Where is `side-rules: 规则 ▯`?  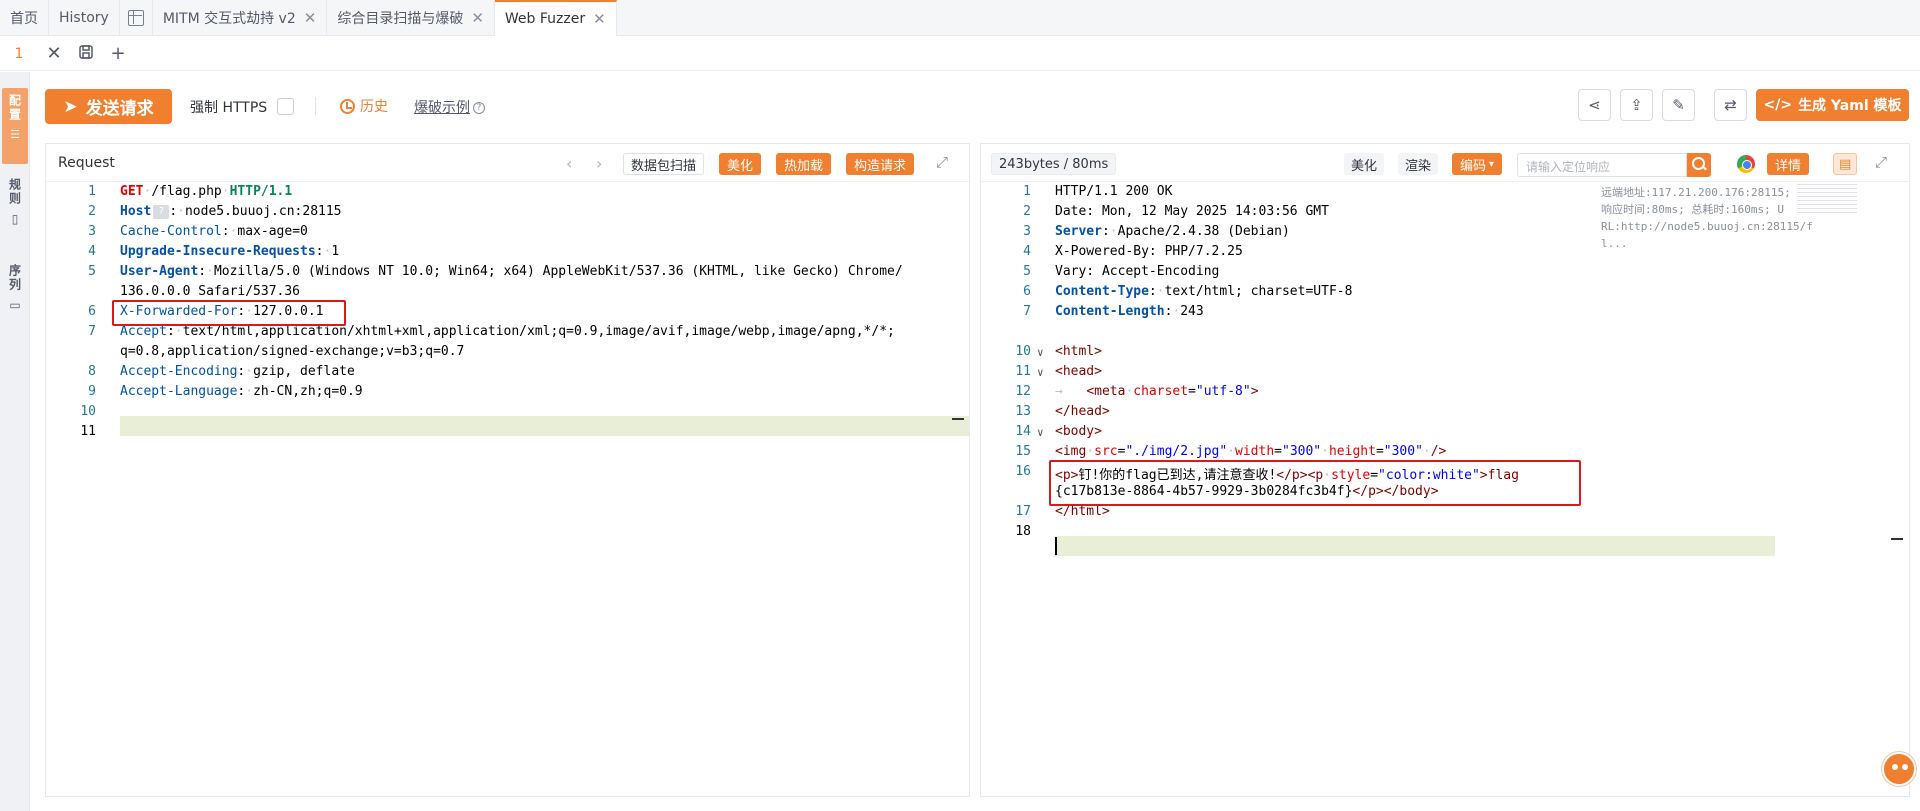
side-rules: 规则 ▯ is located at coordinates (15, 207).